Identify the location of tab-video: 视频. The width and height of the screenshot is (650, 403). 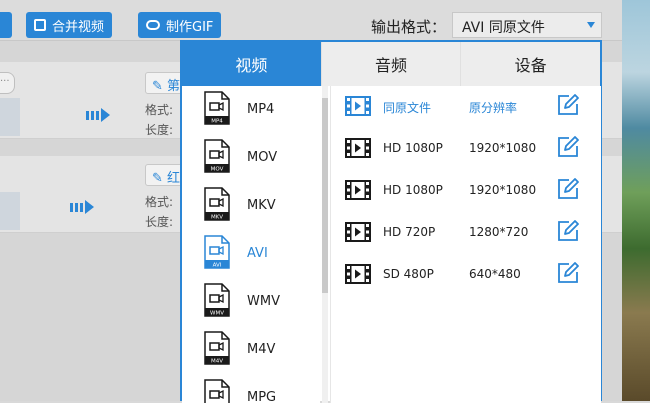
(251, 64).